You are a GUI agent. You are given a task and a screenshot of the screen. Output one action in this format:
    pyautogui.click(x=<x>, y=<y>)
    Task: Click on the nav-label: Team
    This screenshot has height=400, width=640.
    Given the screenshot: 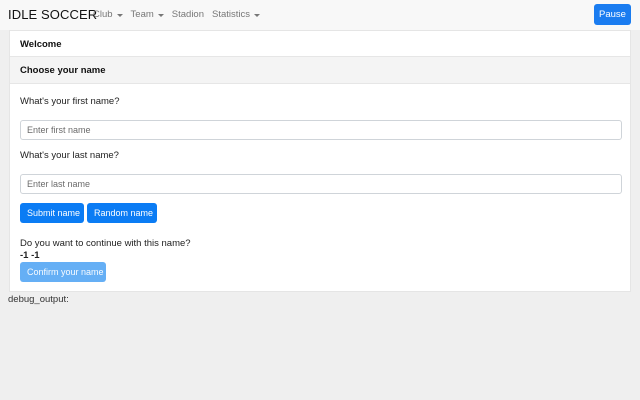 What is the action you would take?
    pyautogui.click(x=142, y=14)
    